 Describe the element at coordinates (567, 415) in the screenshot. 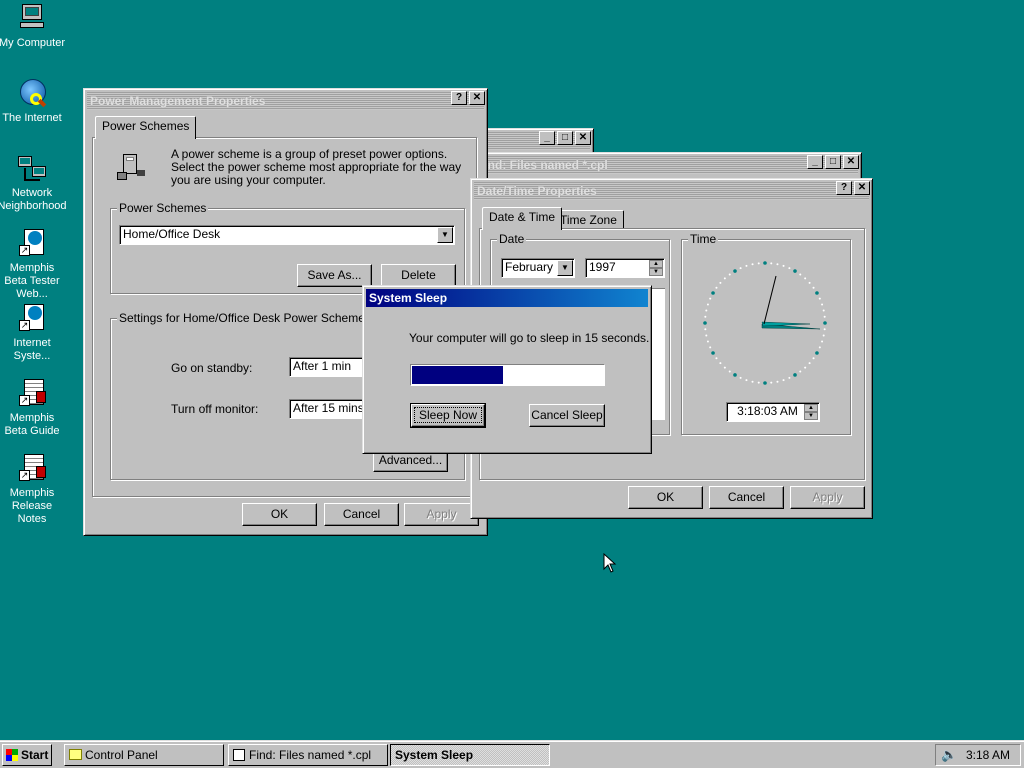

I see `cancel-sleep-button: Cancel Sleep` at that location.